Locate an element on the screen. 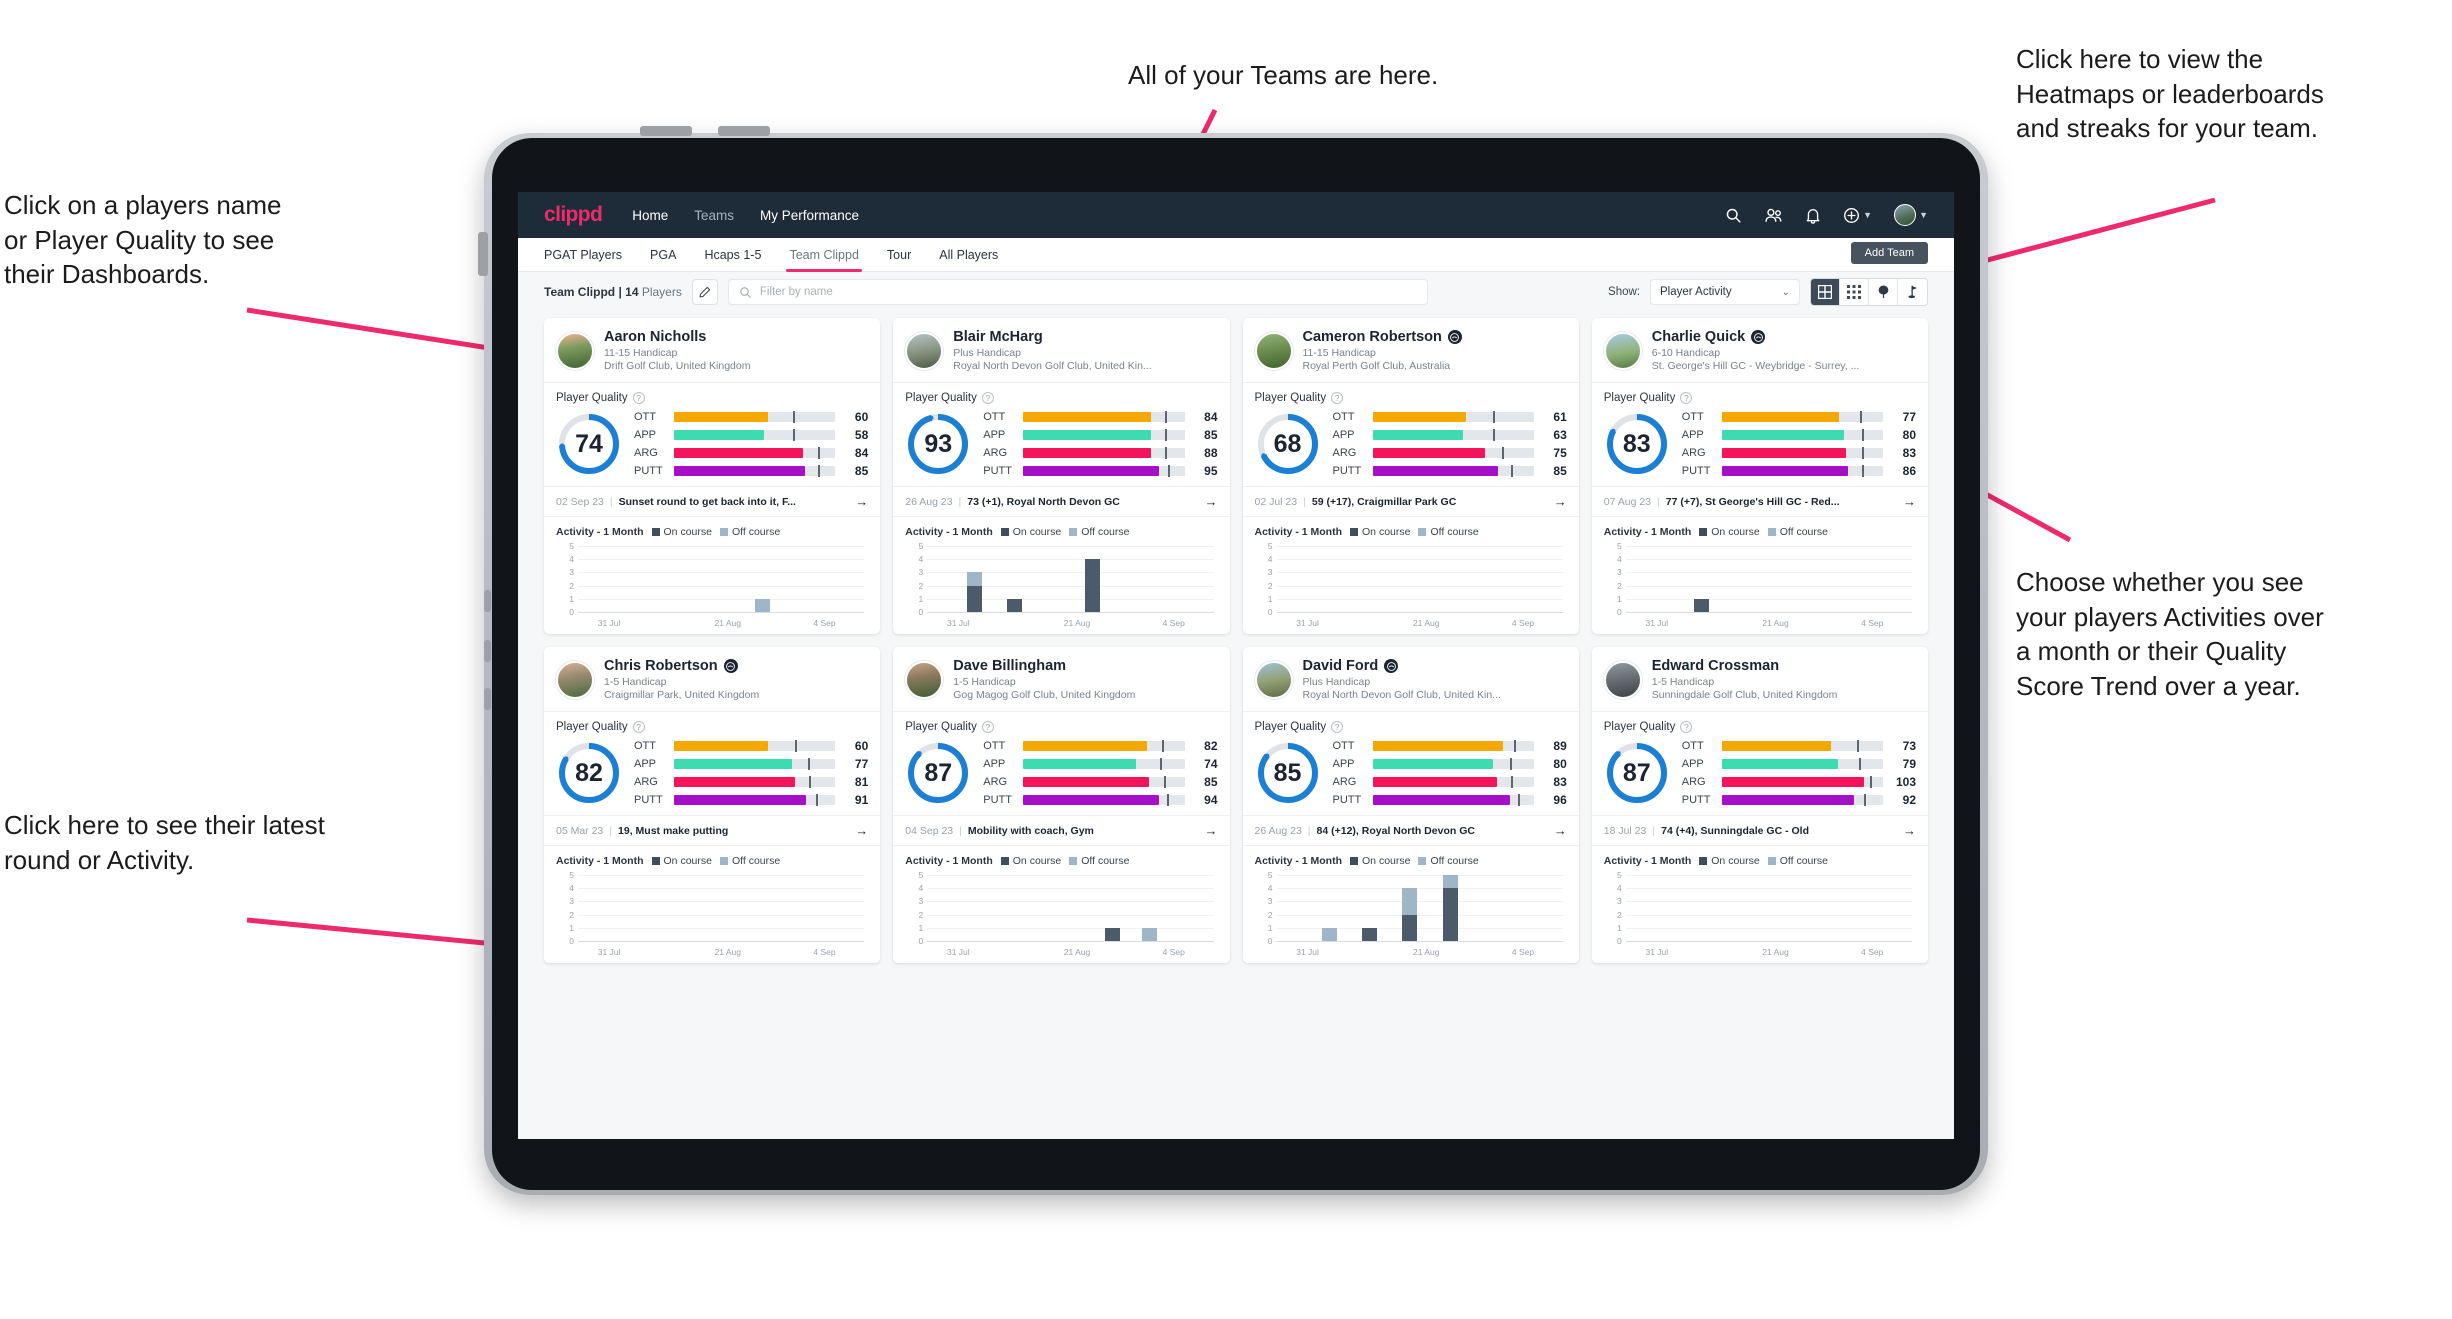 This screenshot has height=1319, width=2452. avatar: ▼ is located at coordinates (1911, 215).